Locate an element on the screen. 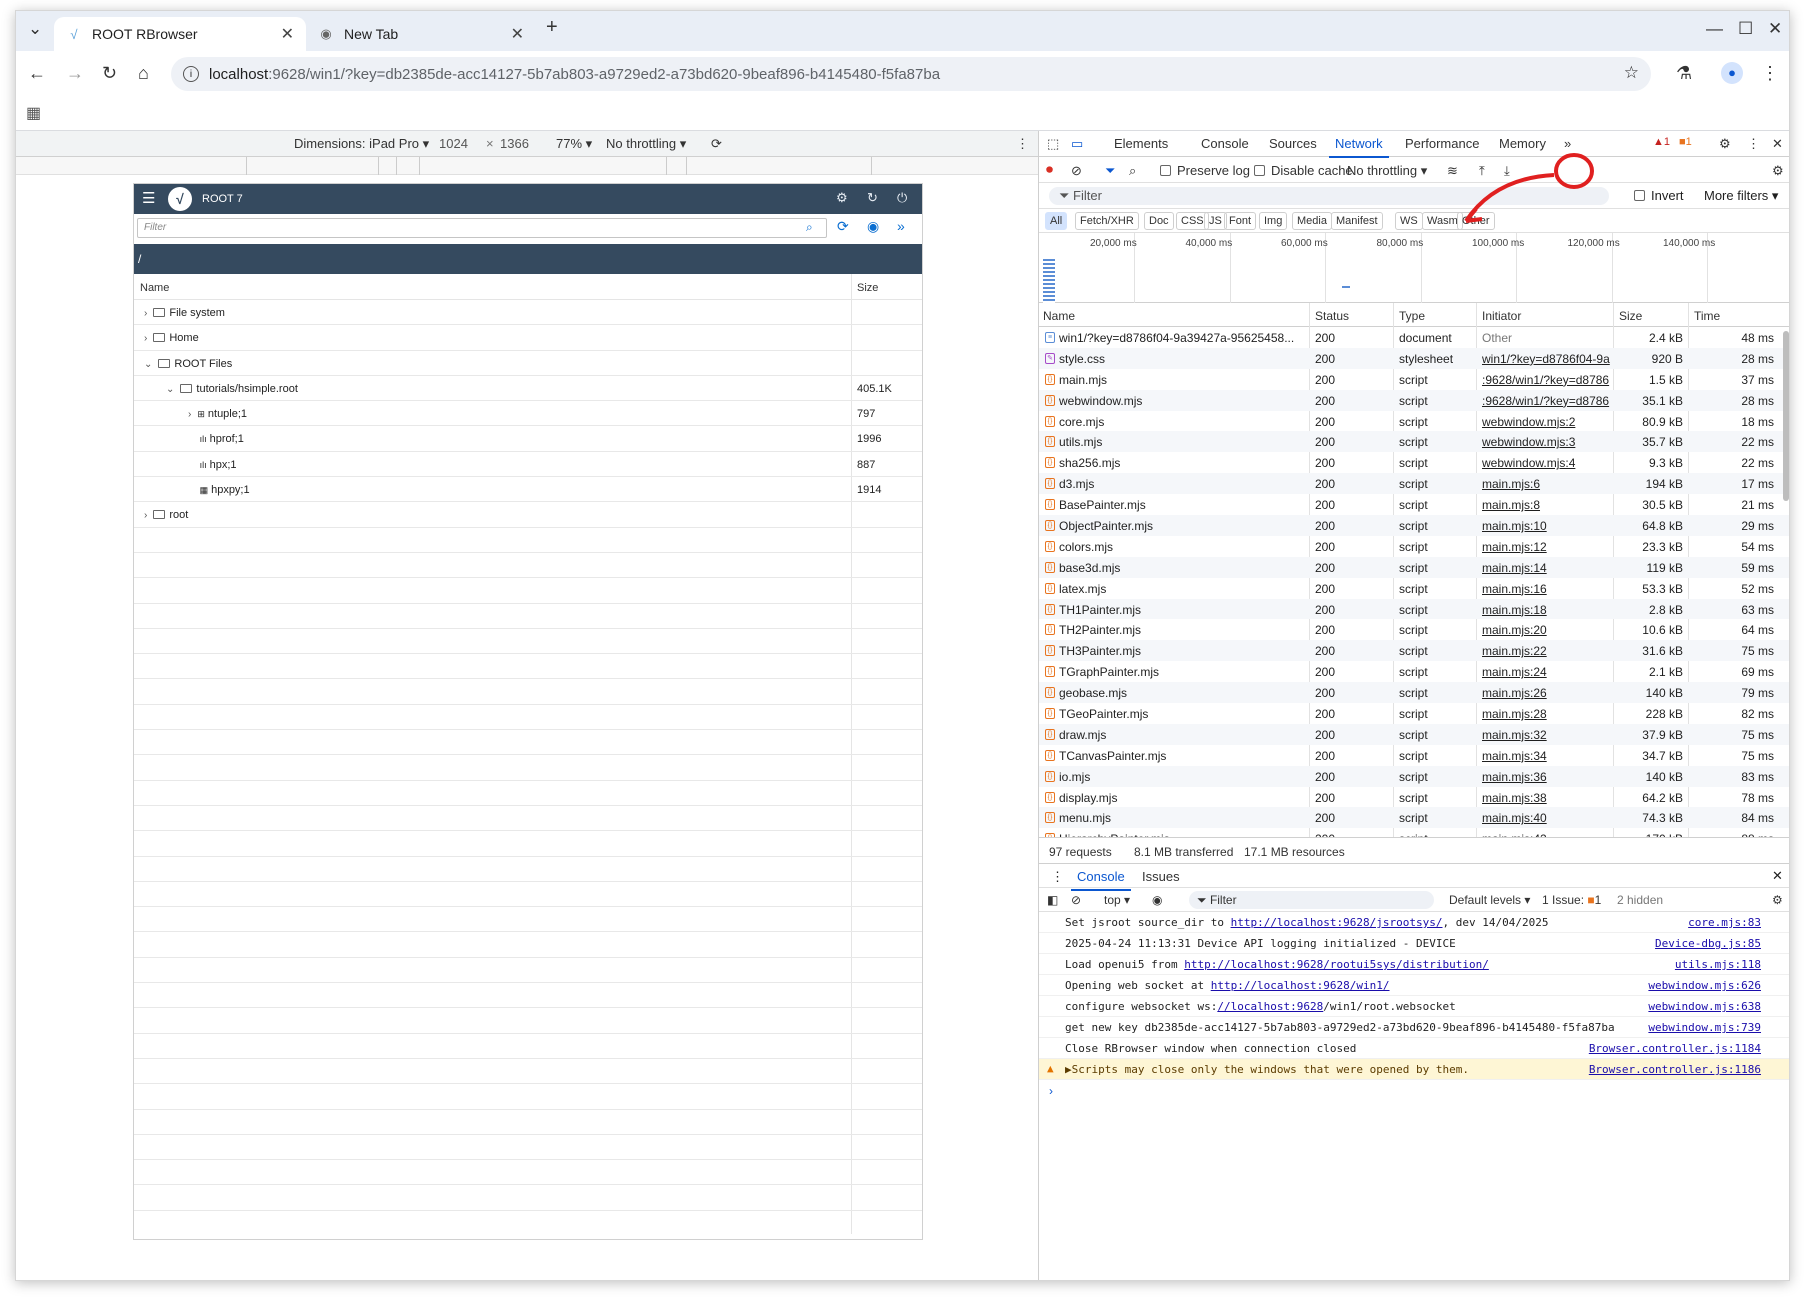 This screenshot has width=1805, height=1314. request-initiator: webwindow.mjs:4 is located at coordinates (1546, 463).